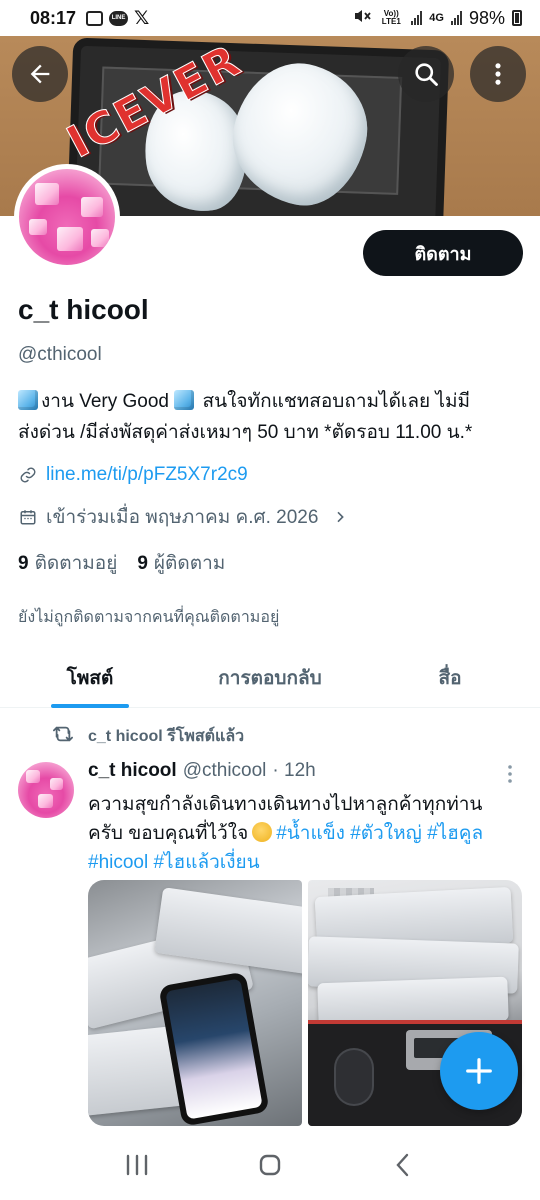 The width and height of the screenshot is (540, 1200). Describe the element at coordinates (121, 563) in the screenshot. I see `follow-counts: 9 ติดตามอยู่ 9 ผู้ติดตาม` at that location.